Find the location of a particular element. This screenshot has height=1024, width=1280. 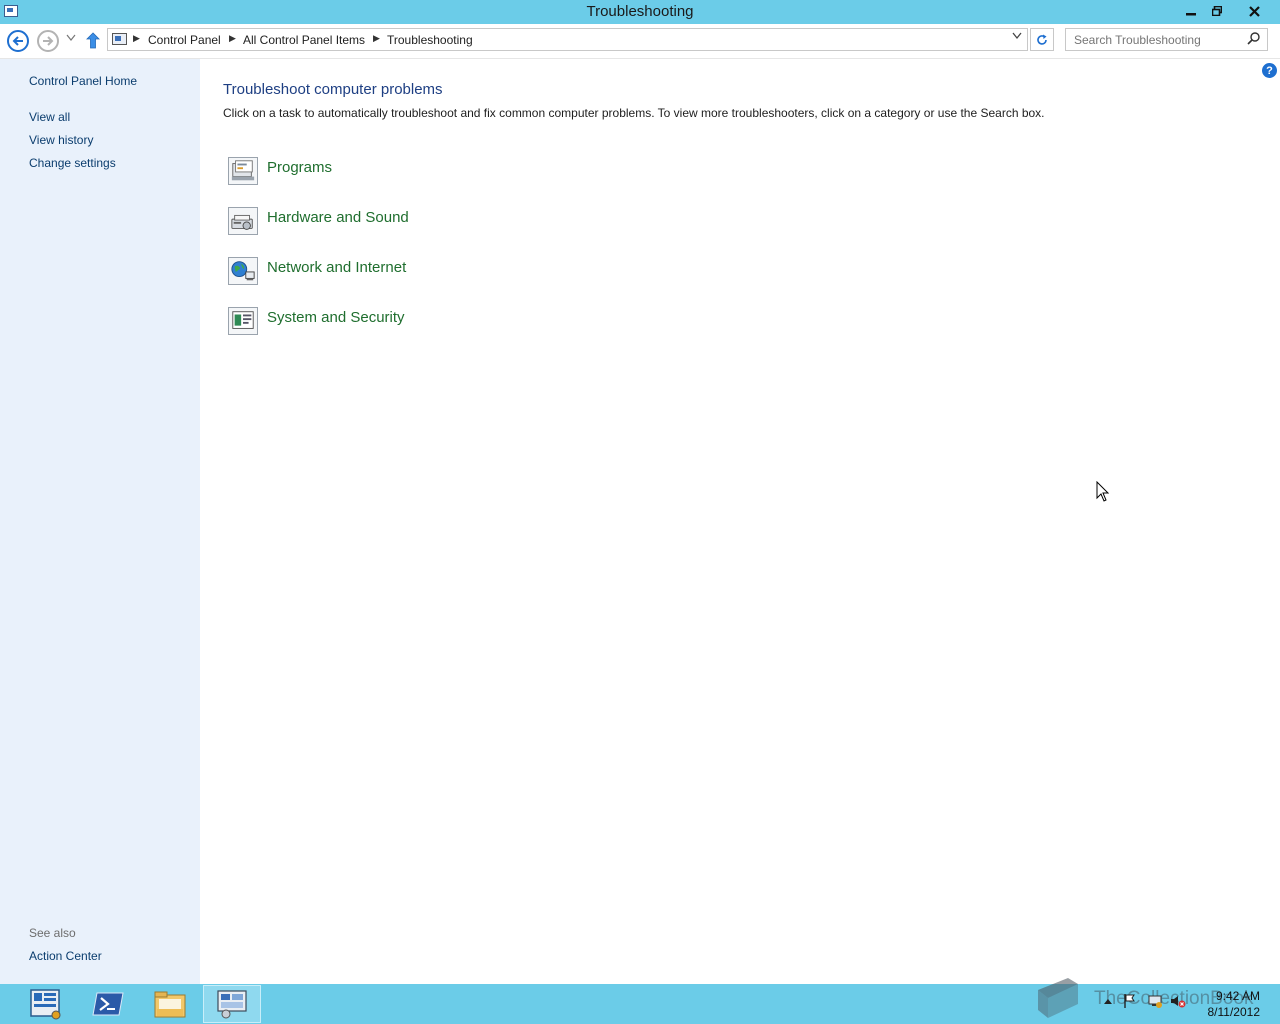

action-center-tray is located at coordinates (1130, 1002).